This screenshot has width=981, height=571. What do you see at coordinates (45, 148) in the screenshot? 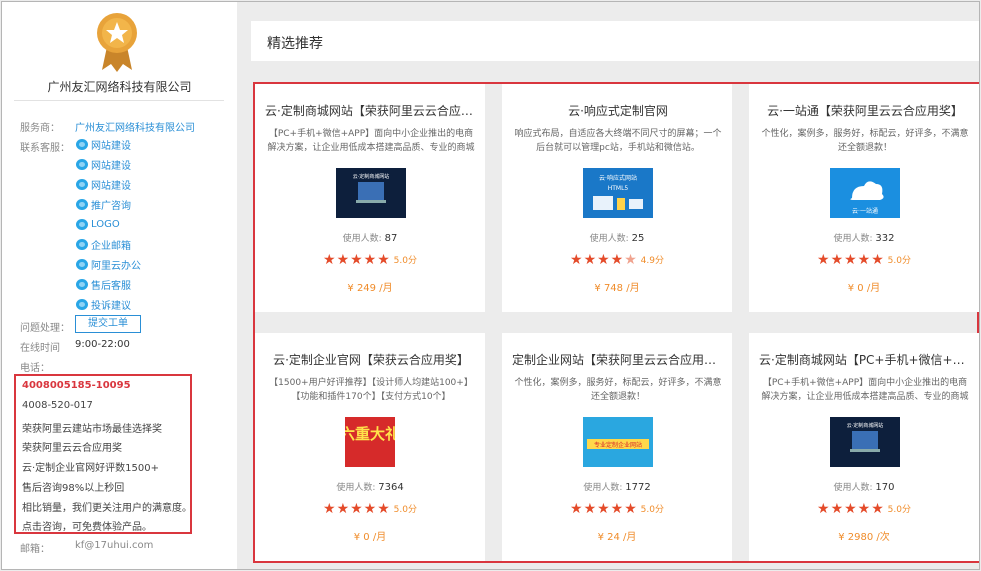
I see `support-label: 联系客服：` at bounding box center [45, 148].